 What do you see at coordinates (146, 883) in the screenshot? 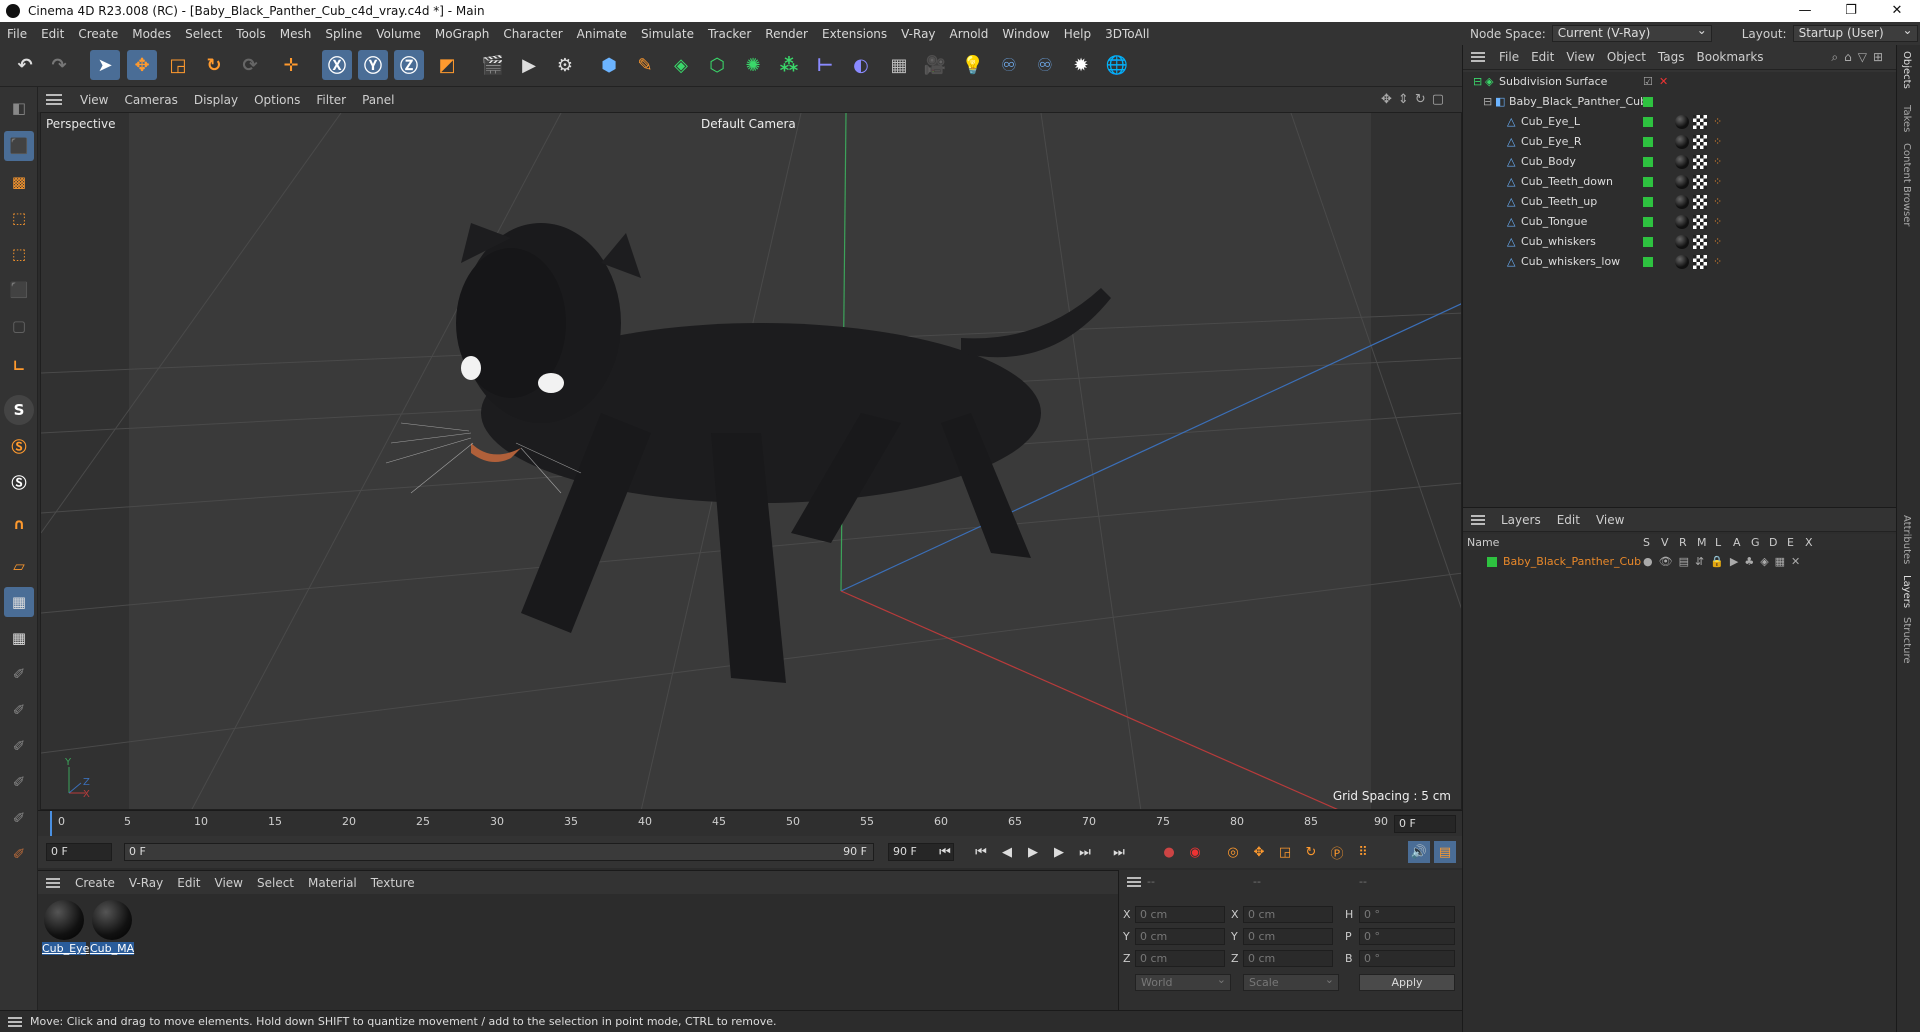
I see `mat-menu-vray: V-Ray` at bounding box center [146, 883].